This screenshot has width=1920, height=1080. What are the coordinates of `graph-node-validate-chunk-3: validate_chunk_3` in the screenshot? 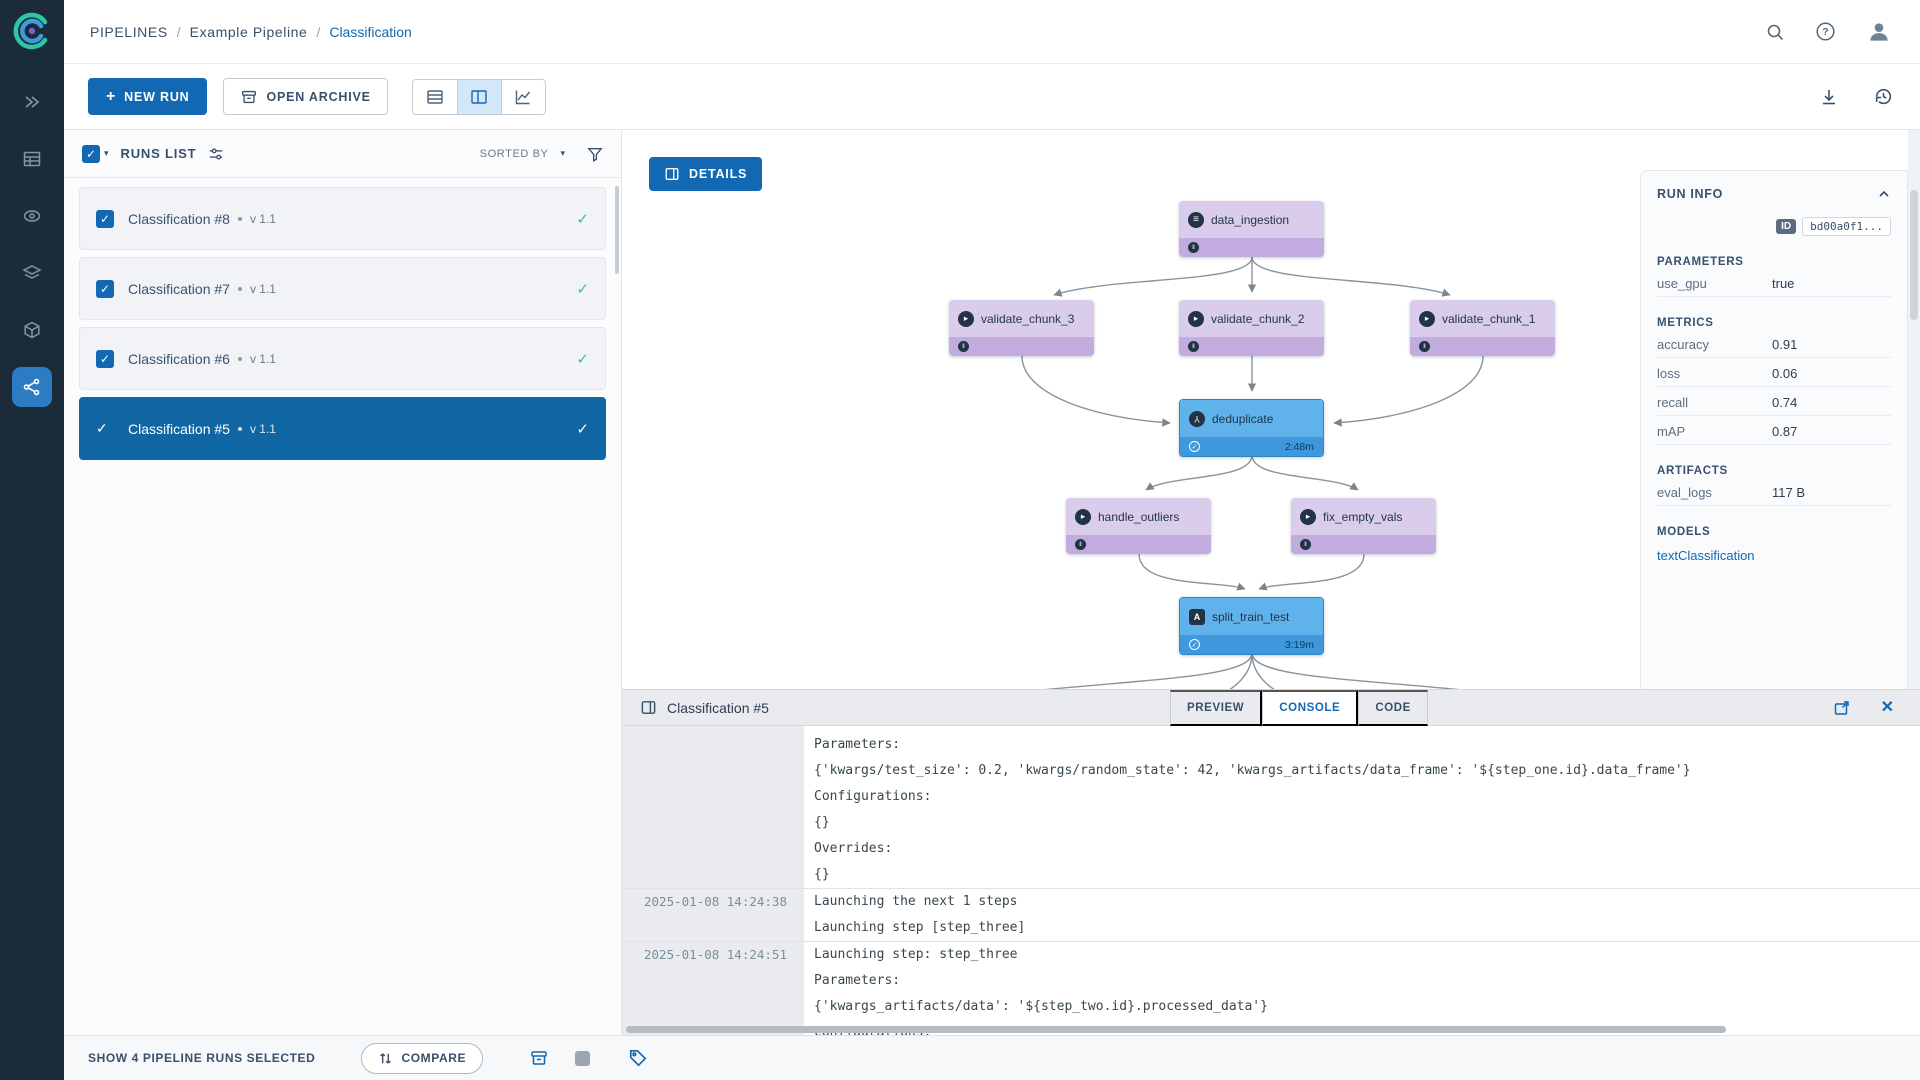 It's located at (1021, 328).